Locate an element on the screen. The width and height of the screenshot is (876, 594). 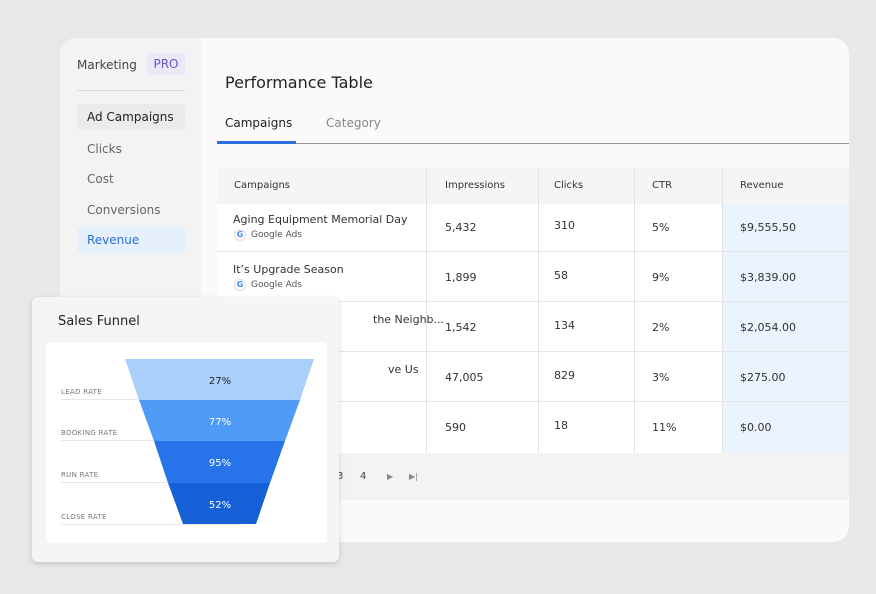
page-title: Performance Table is located at coordinates (299, 82).